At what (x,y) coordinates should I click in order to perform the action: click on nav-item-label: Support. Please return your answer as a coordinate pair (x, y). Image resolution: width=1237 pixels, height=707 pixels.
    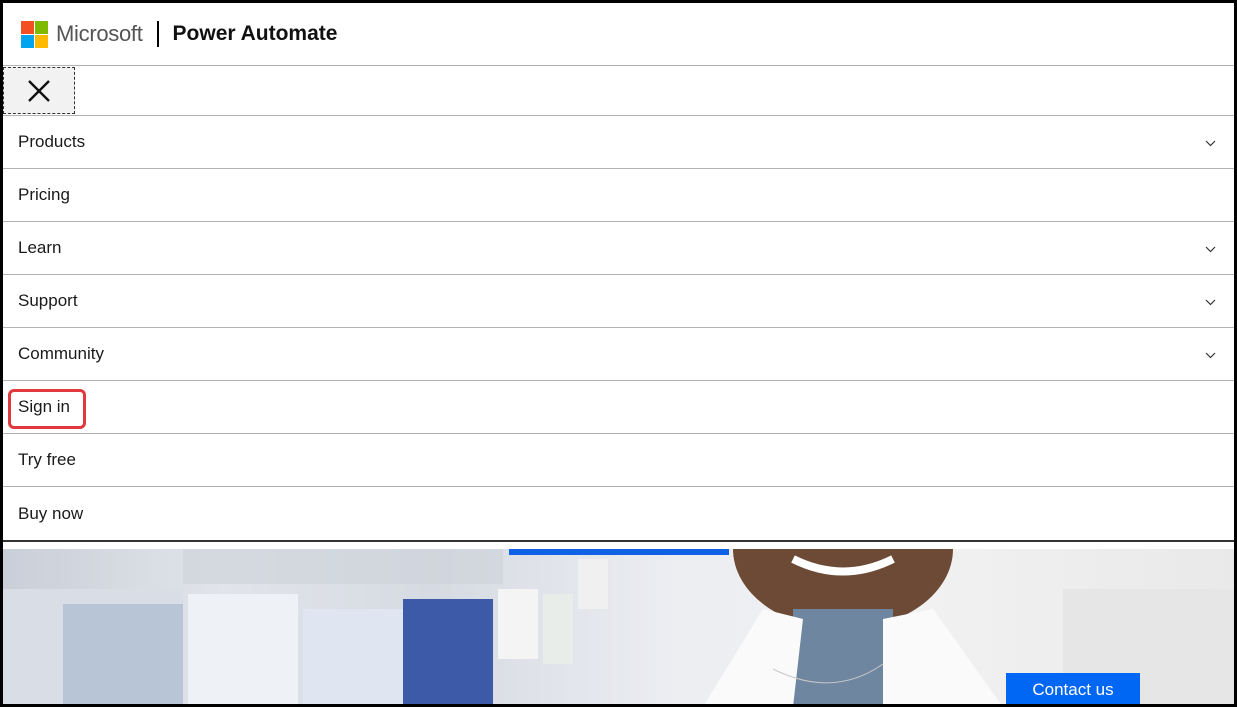
    Looking at the image, I should click on (48, 300).